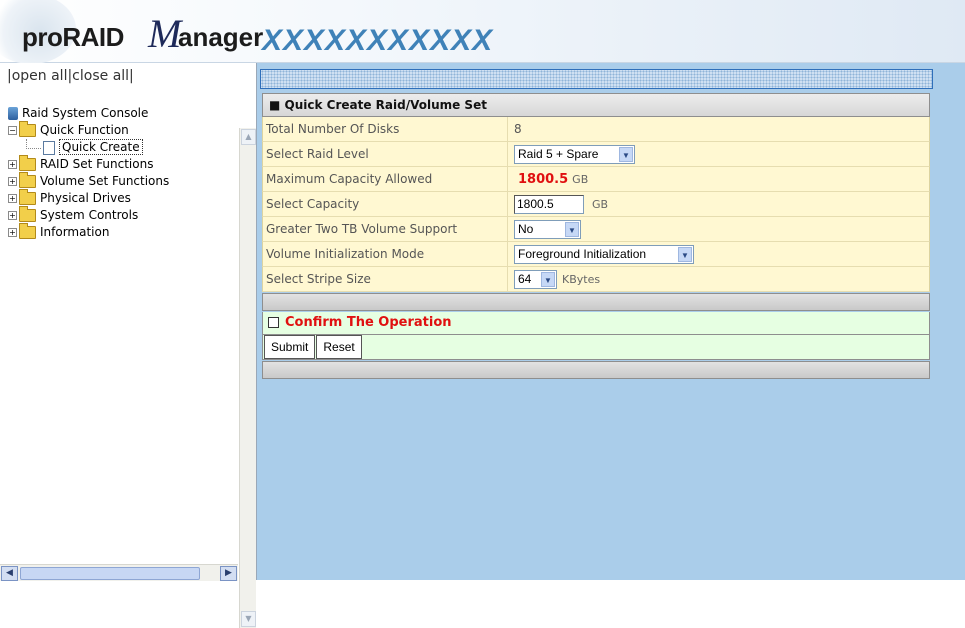 The height and width of the screenshot is (628, 965). What do you see at coordinates (49, 147) in the screenshot?
I see `page-icon` at bounding box center [49, 147].